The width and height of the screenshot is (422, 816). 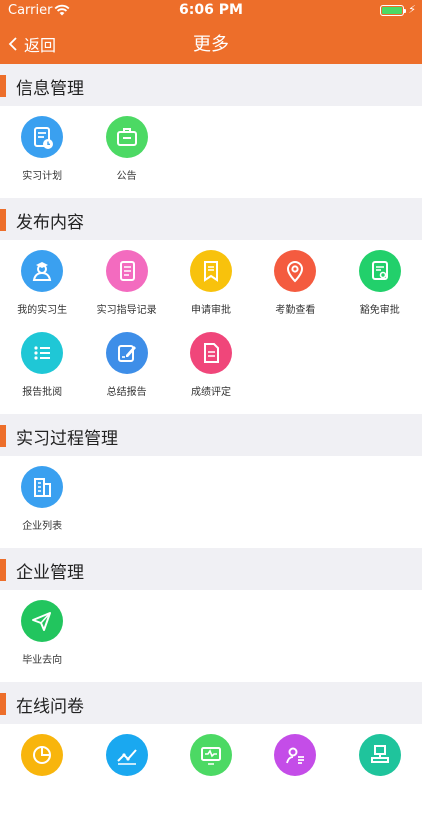 I want to click on pie-chart-icon, so click(x=42, y=755).